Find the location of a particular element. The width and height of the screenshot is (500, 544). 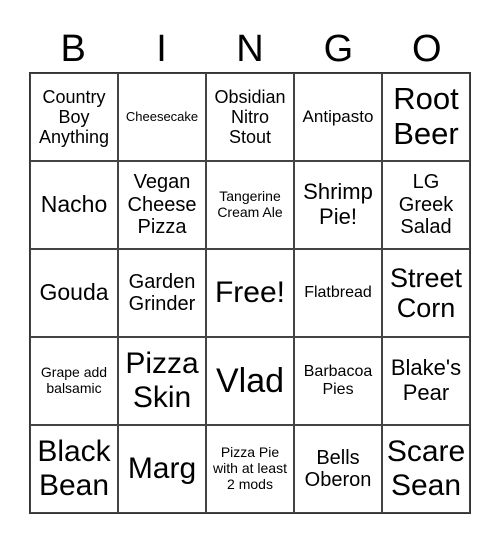

bingo-cell: Country Boy Anything is located at coordinates (74, 117).